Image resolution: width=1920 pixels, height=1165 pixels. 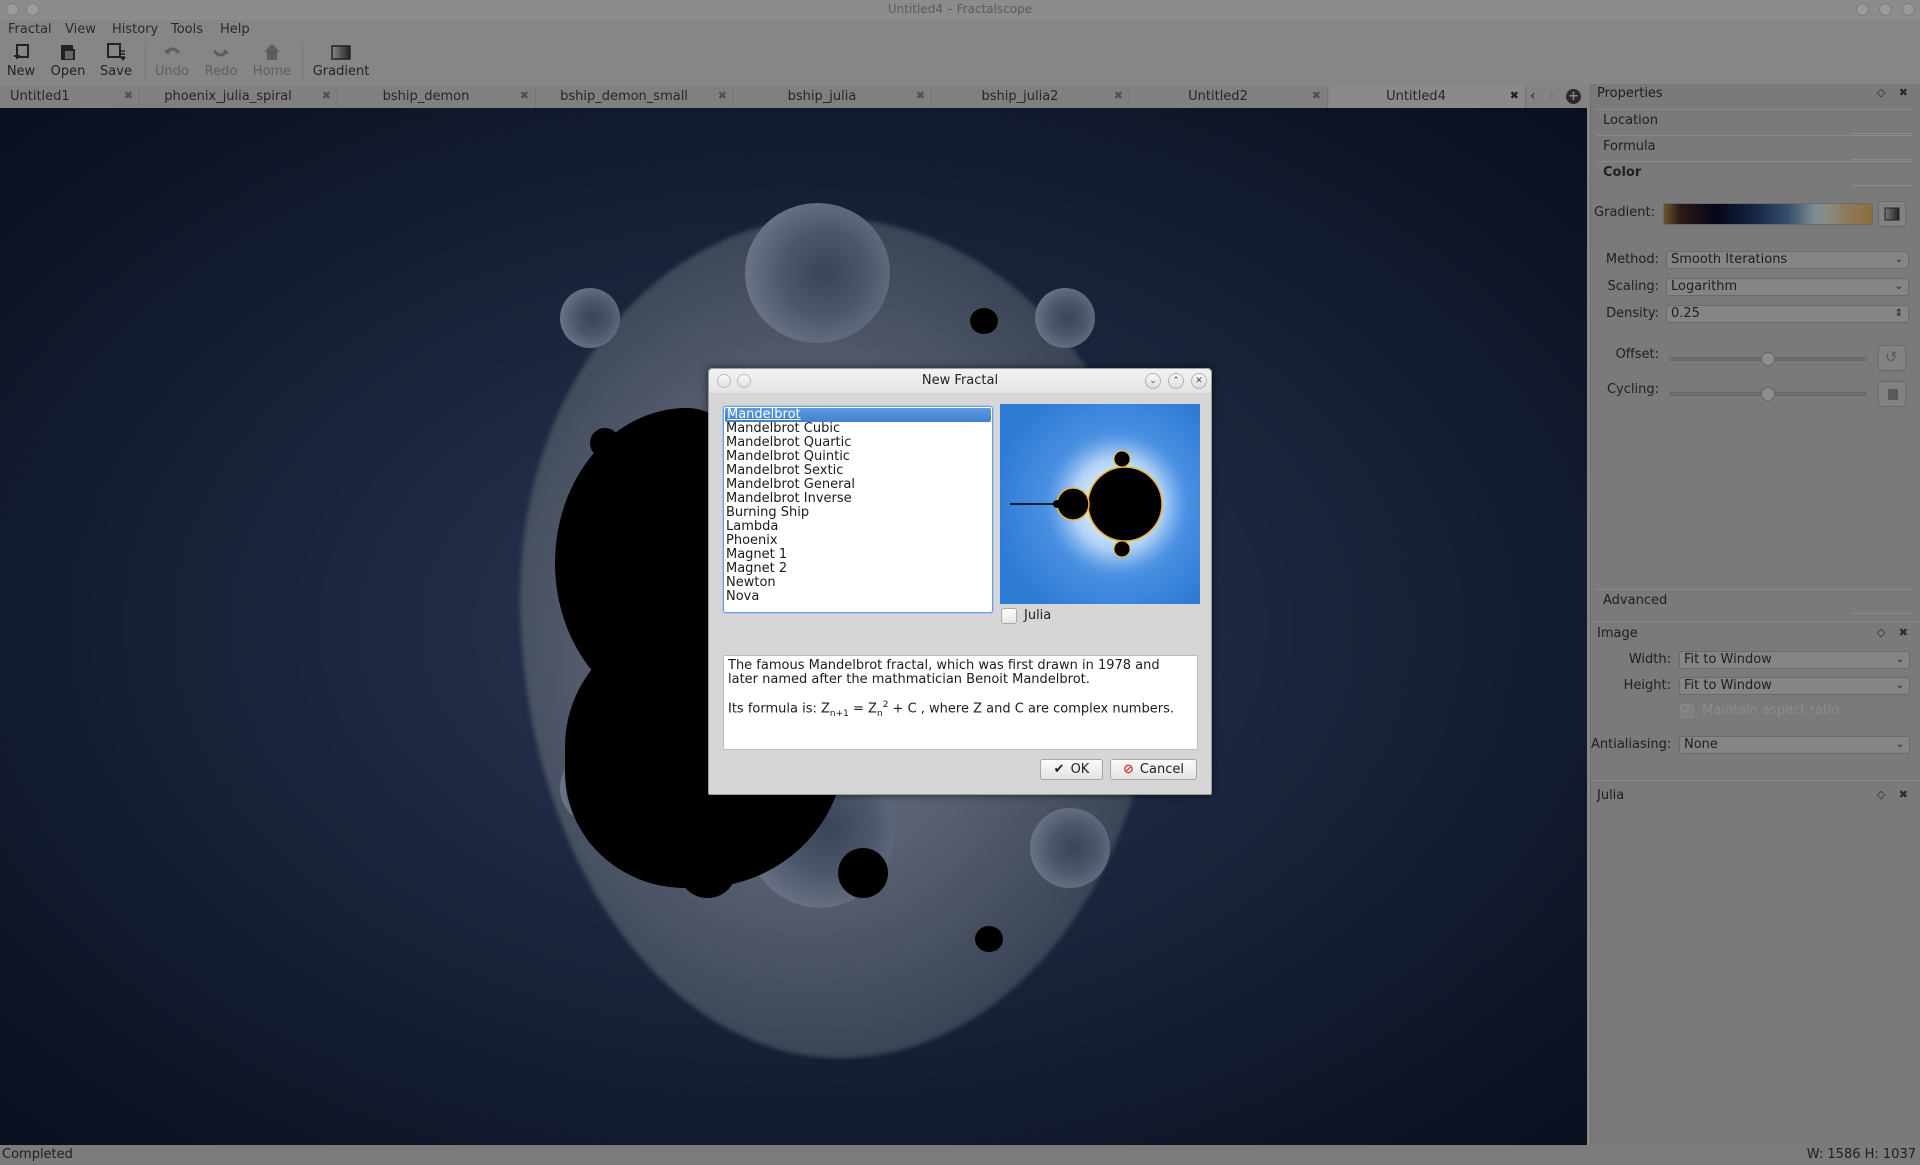 What do you see at coordinates (1031, 97) in the screenshot?
I see `tab-bship-julia2: bship_julia2 ✖` at bounding box center [1031, 97].